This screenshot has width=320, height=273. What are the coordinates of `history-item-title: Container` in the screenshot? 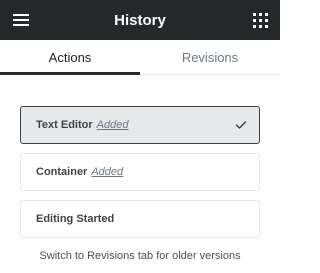 It's located at (62, 172).